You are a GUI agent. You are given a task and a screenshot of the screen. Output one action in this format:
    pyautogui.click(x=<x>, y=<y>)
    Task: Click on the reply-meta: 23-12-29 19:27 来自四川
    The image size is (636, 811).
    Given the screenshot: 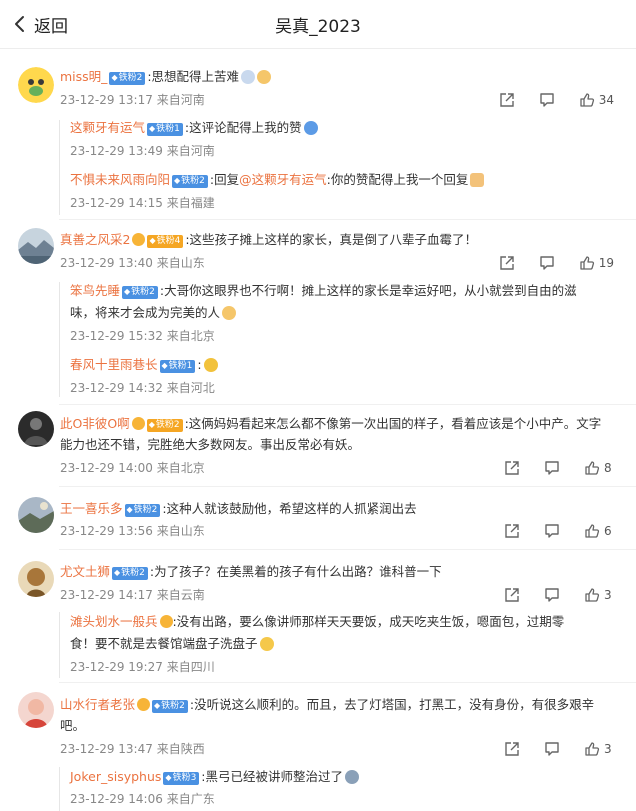 What is the action you would take?
    pyautogui.click(x=142, y=667)
    